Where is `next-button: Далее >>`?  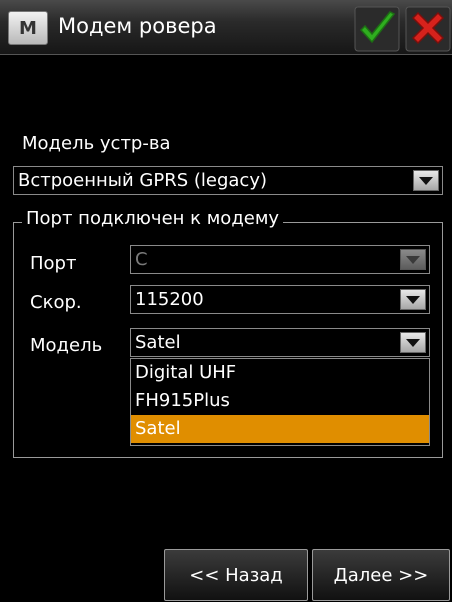 next-button: Далее >> is located at coordinates (381, 575).